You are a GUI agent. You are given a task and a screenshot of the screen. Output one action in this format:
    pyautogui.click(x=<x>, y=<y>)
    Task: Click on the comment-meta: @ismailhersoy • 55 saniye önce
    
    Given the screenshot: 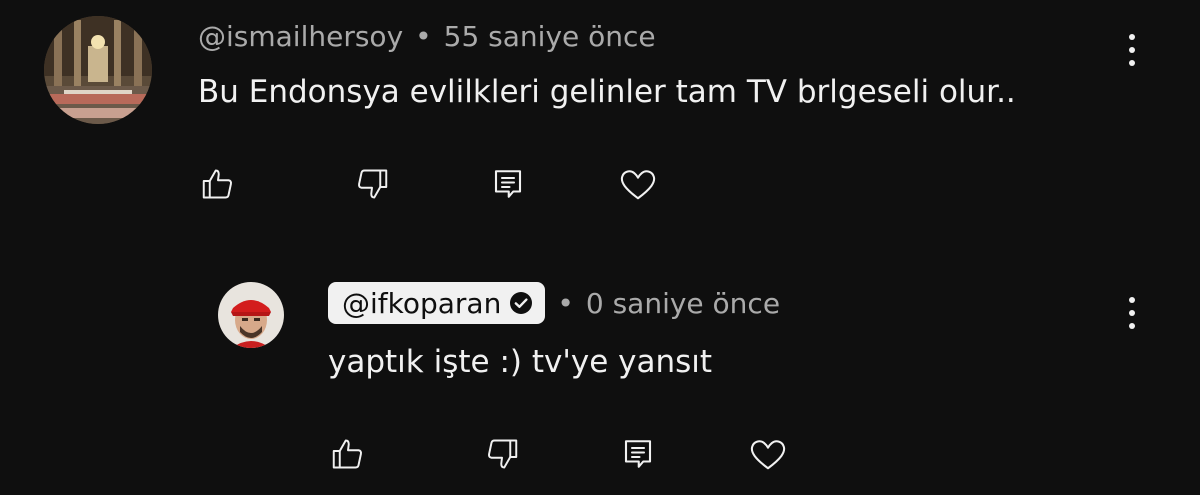 What is the action you would take?
    pyautogui.click(x=427, y=36)
    